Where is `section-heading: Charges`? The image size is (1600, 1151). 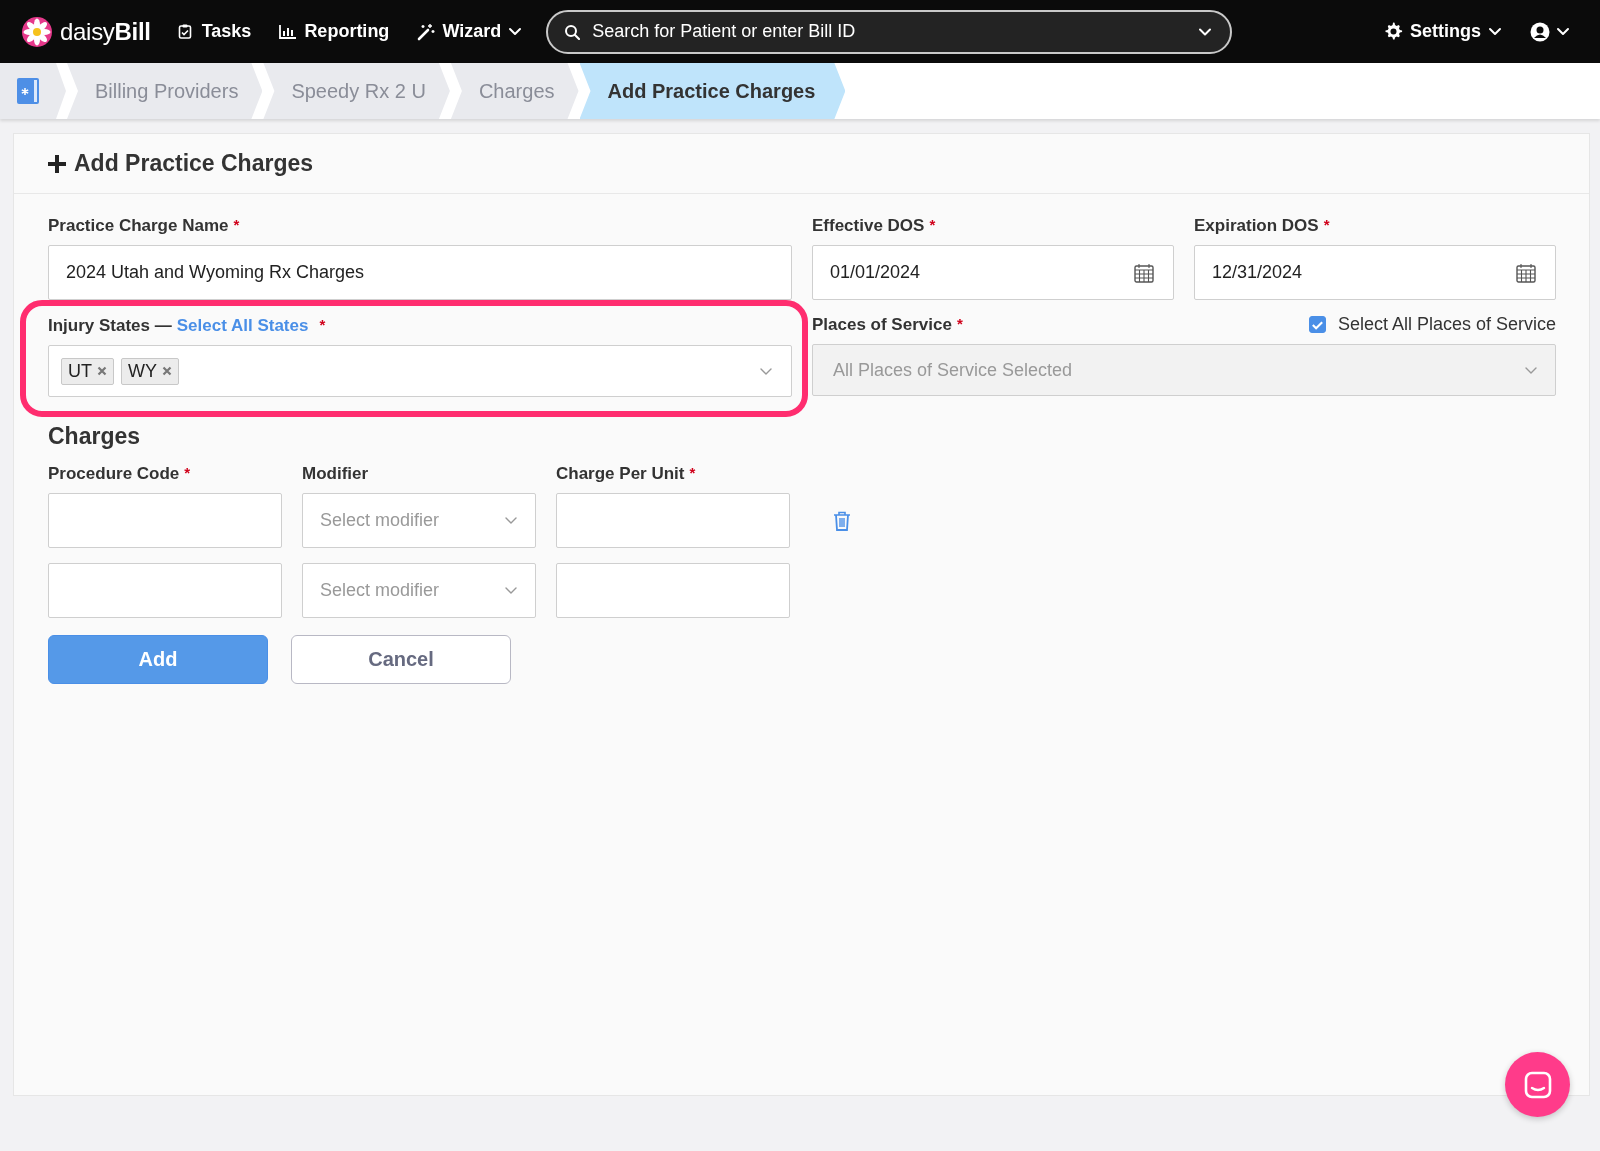 section-heading: Charges is located at coordinates (95, 436).